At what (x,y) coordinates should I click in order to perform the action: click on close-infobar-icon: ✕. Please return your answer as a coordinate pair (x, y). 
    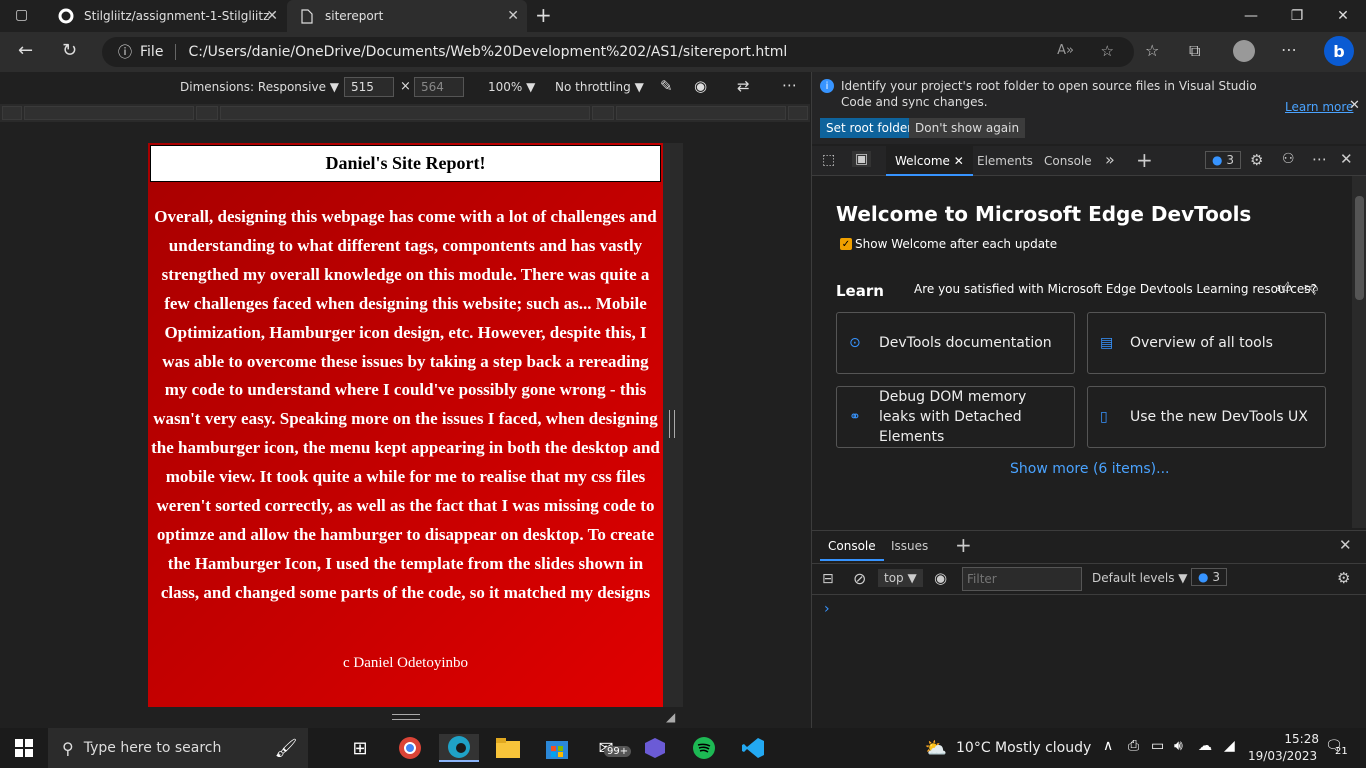
    Looking at the image, I should click on (1354, 105).